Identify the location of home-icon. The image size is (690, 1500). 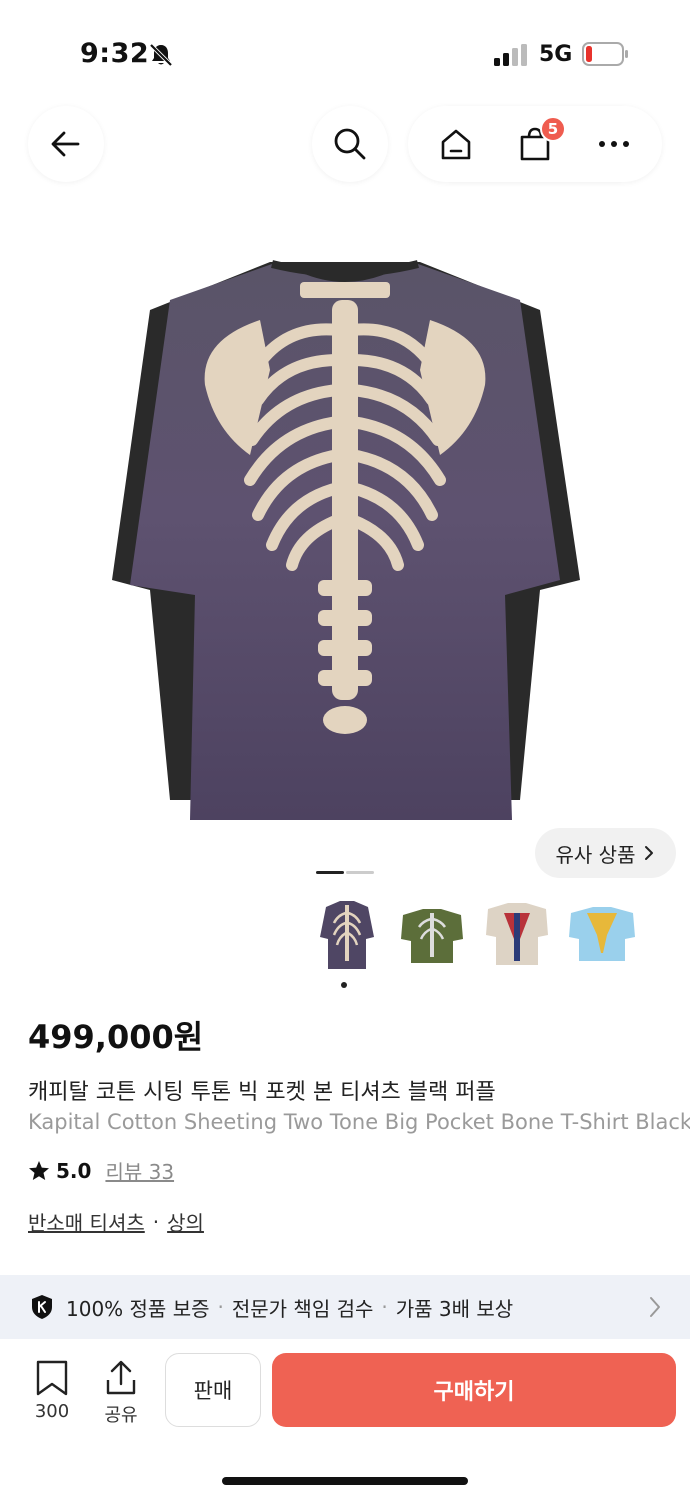
(455, 144).